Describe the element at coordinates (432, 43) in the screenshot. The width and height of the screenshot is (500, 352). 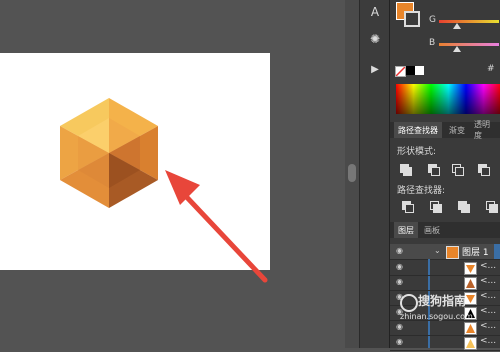
I see `b-channel-label: B` at that location.